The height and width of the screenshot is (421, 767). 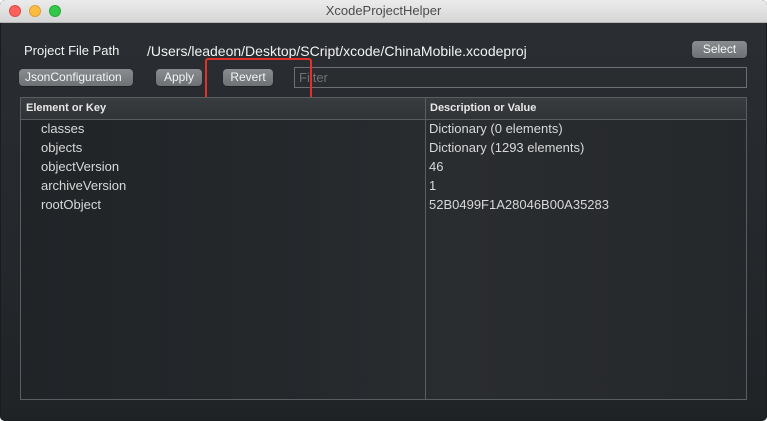 I want to click on table-header: Element or Key Description or Value, so click(x=383, y=109).